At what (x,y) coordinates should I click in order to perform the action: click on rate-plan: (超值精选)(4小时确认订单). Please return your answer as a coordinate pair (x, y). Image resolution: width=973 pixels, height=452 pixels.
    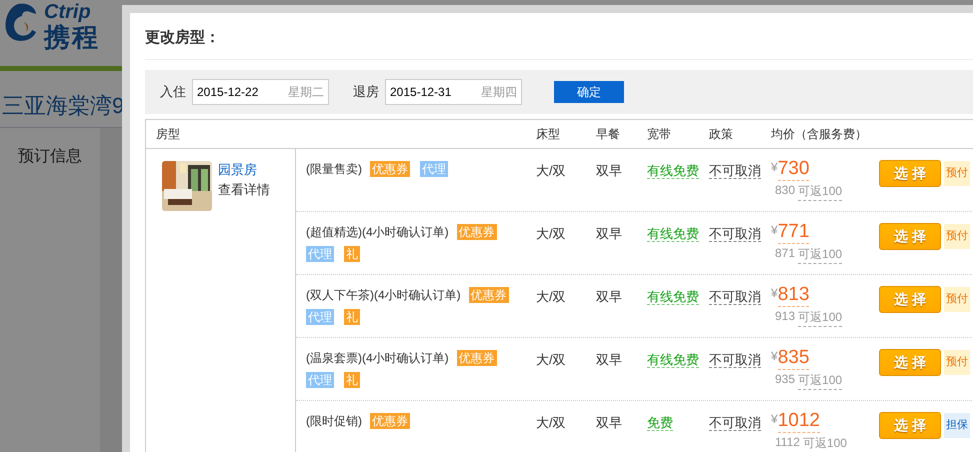
    Looking at the image, I should click on (377, 232).